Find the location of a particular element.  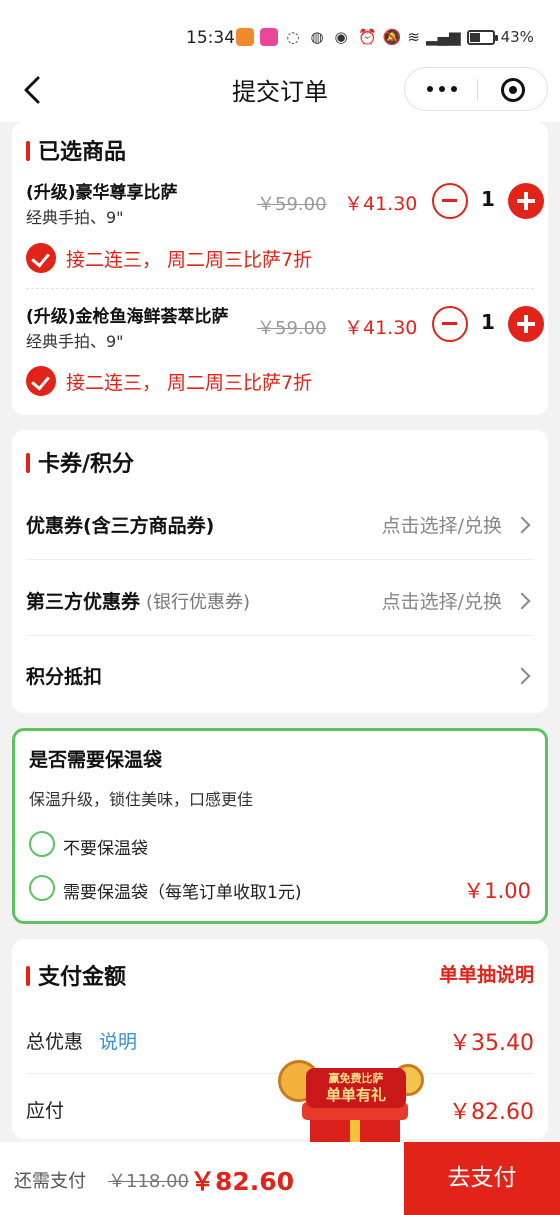

thermal-bag-price: ￥1.00 is located at coordinates (497, 891).